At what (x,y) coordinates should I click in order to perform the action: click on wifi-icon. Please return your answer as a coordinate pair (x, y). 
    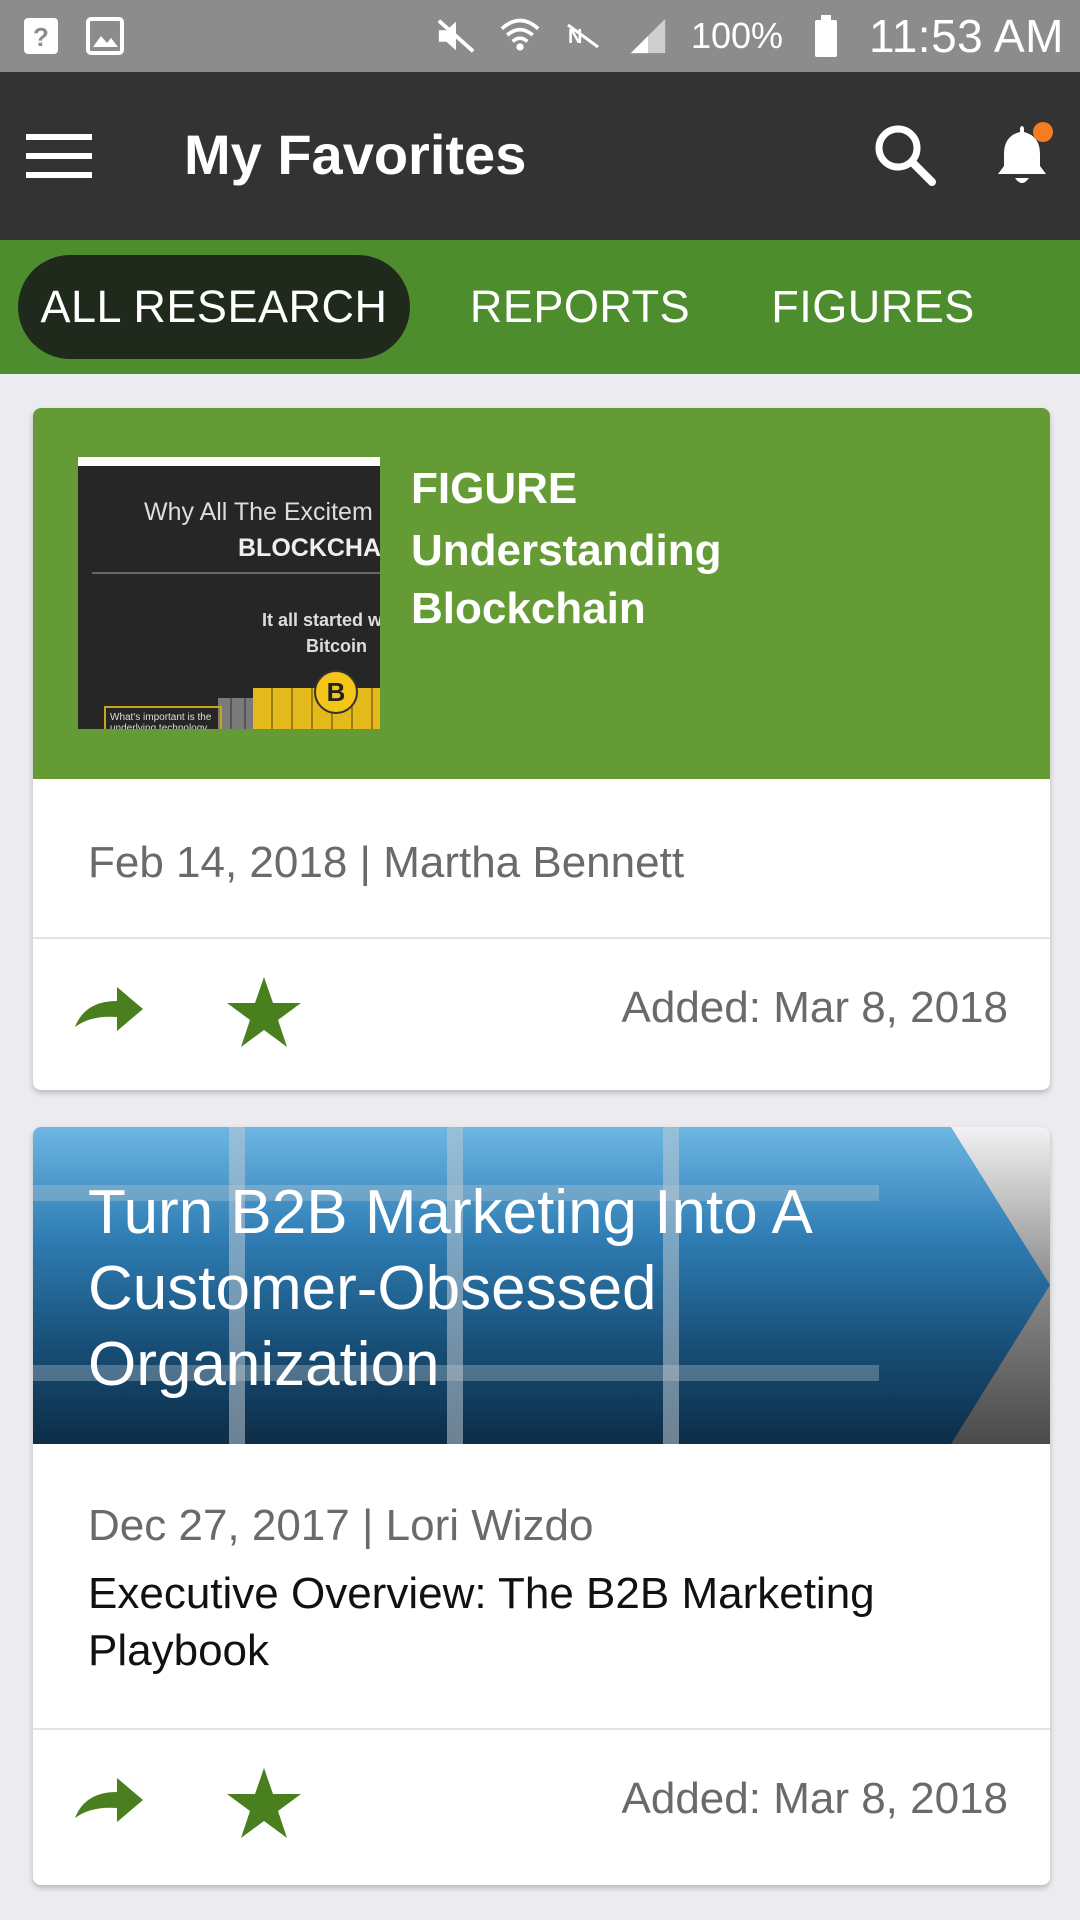
    Looking at the image, I should click on (520, 36).